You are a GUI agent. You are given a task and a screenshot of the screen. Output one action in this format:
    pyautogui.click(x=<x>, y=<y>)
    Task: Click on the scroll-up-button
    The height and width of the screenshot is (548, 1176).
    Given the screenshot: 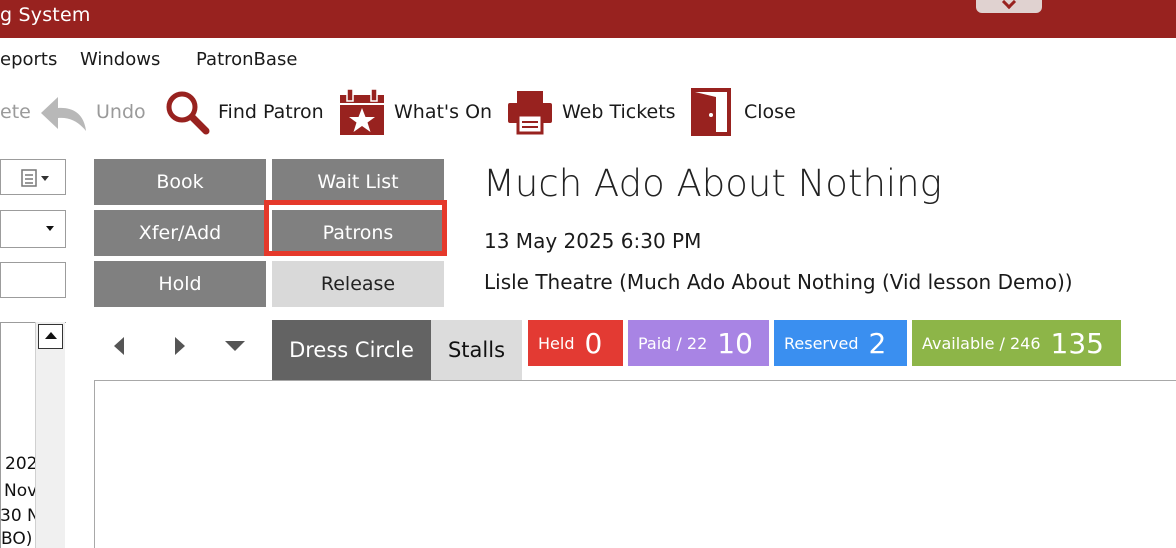 What is the action you would take?
    pyautogui.click(x=50, y=336)
    